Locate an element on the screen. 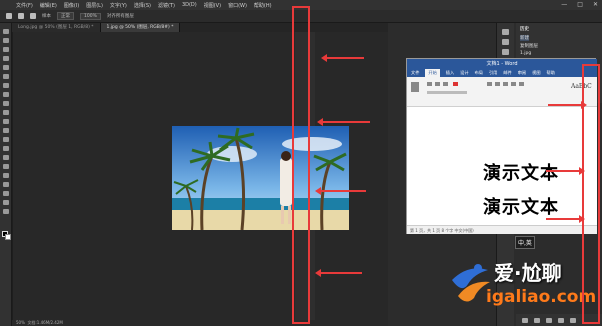  history-item: 1.jpg is located at coordinates (525, 53).